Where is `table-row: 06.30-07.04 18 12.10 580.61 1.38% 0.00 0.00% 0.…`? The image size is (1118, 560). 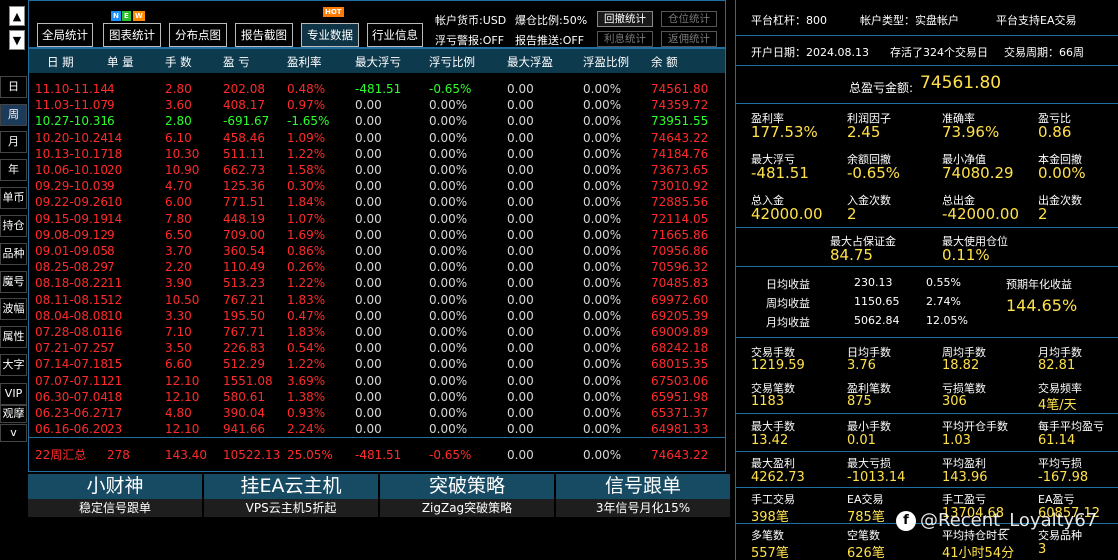
table-row: 06.30-07.04 18 12.10 580.61 1.38% 0.00 0.00% 0.… is located at coordinates (377, 397).